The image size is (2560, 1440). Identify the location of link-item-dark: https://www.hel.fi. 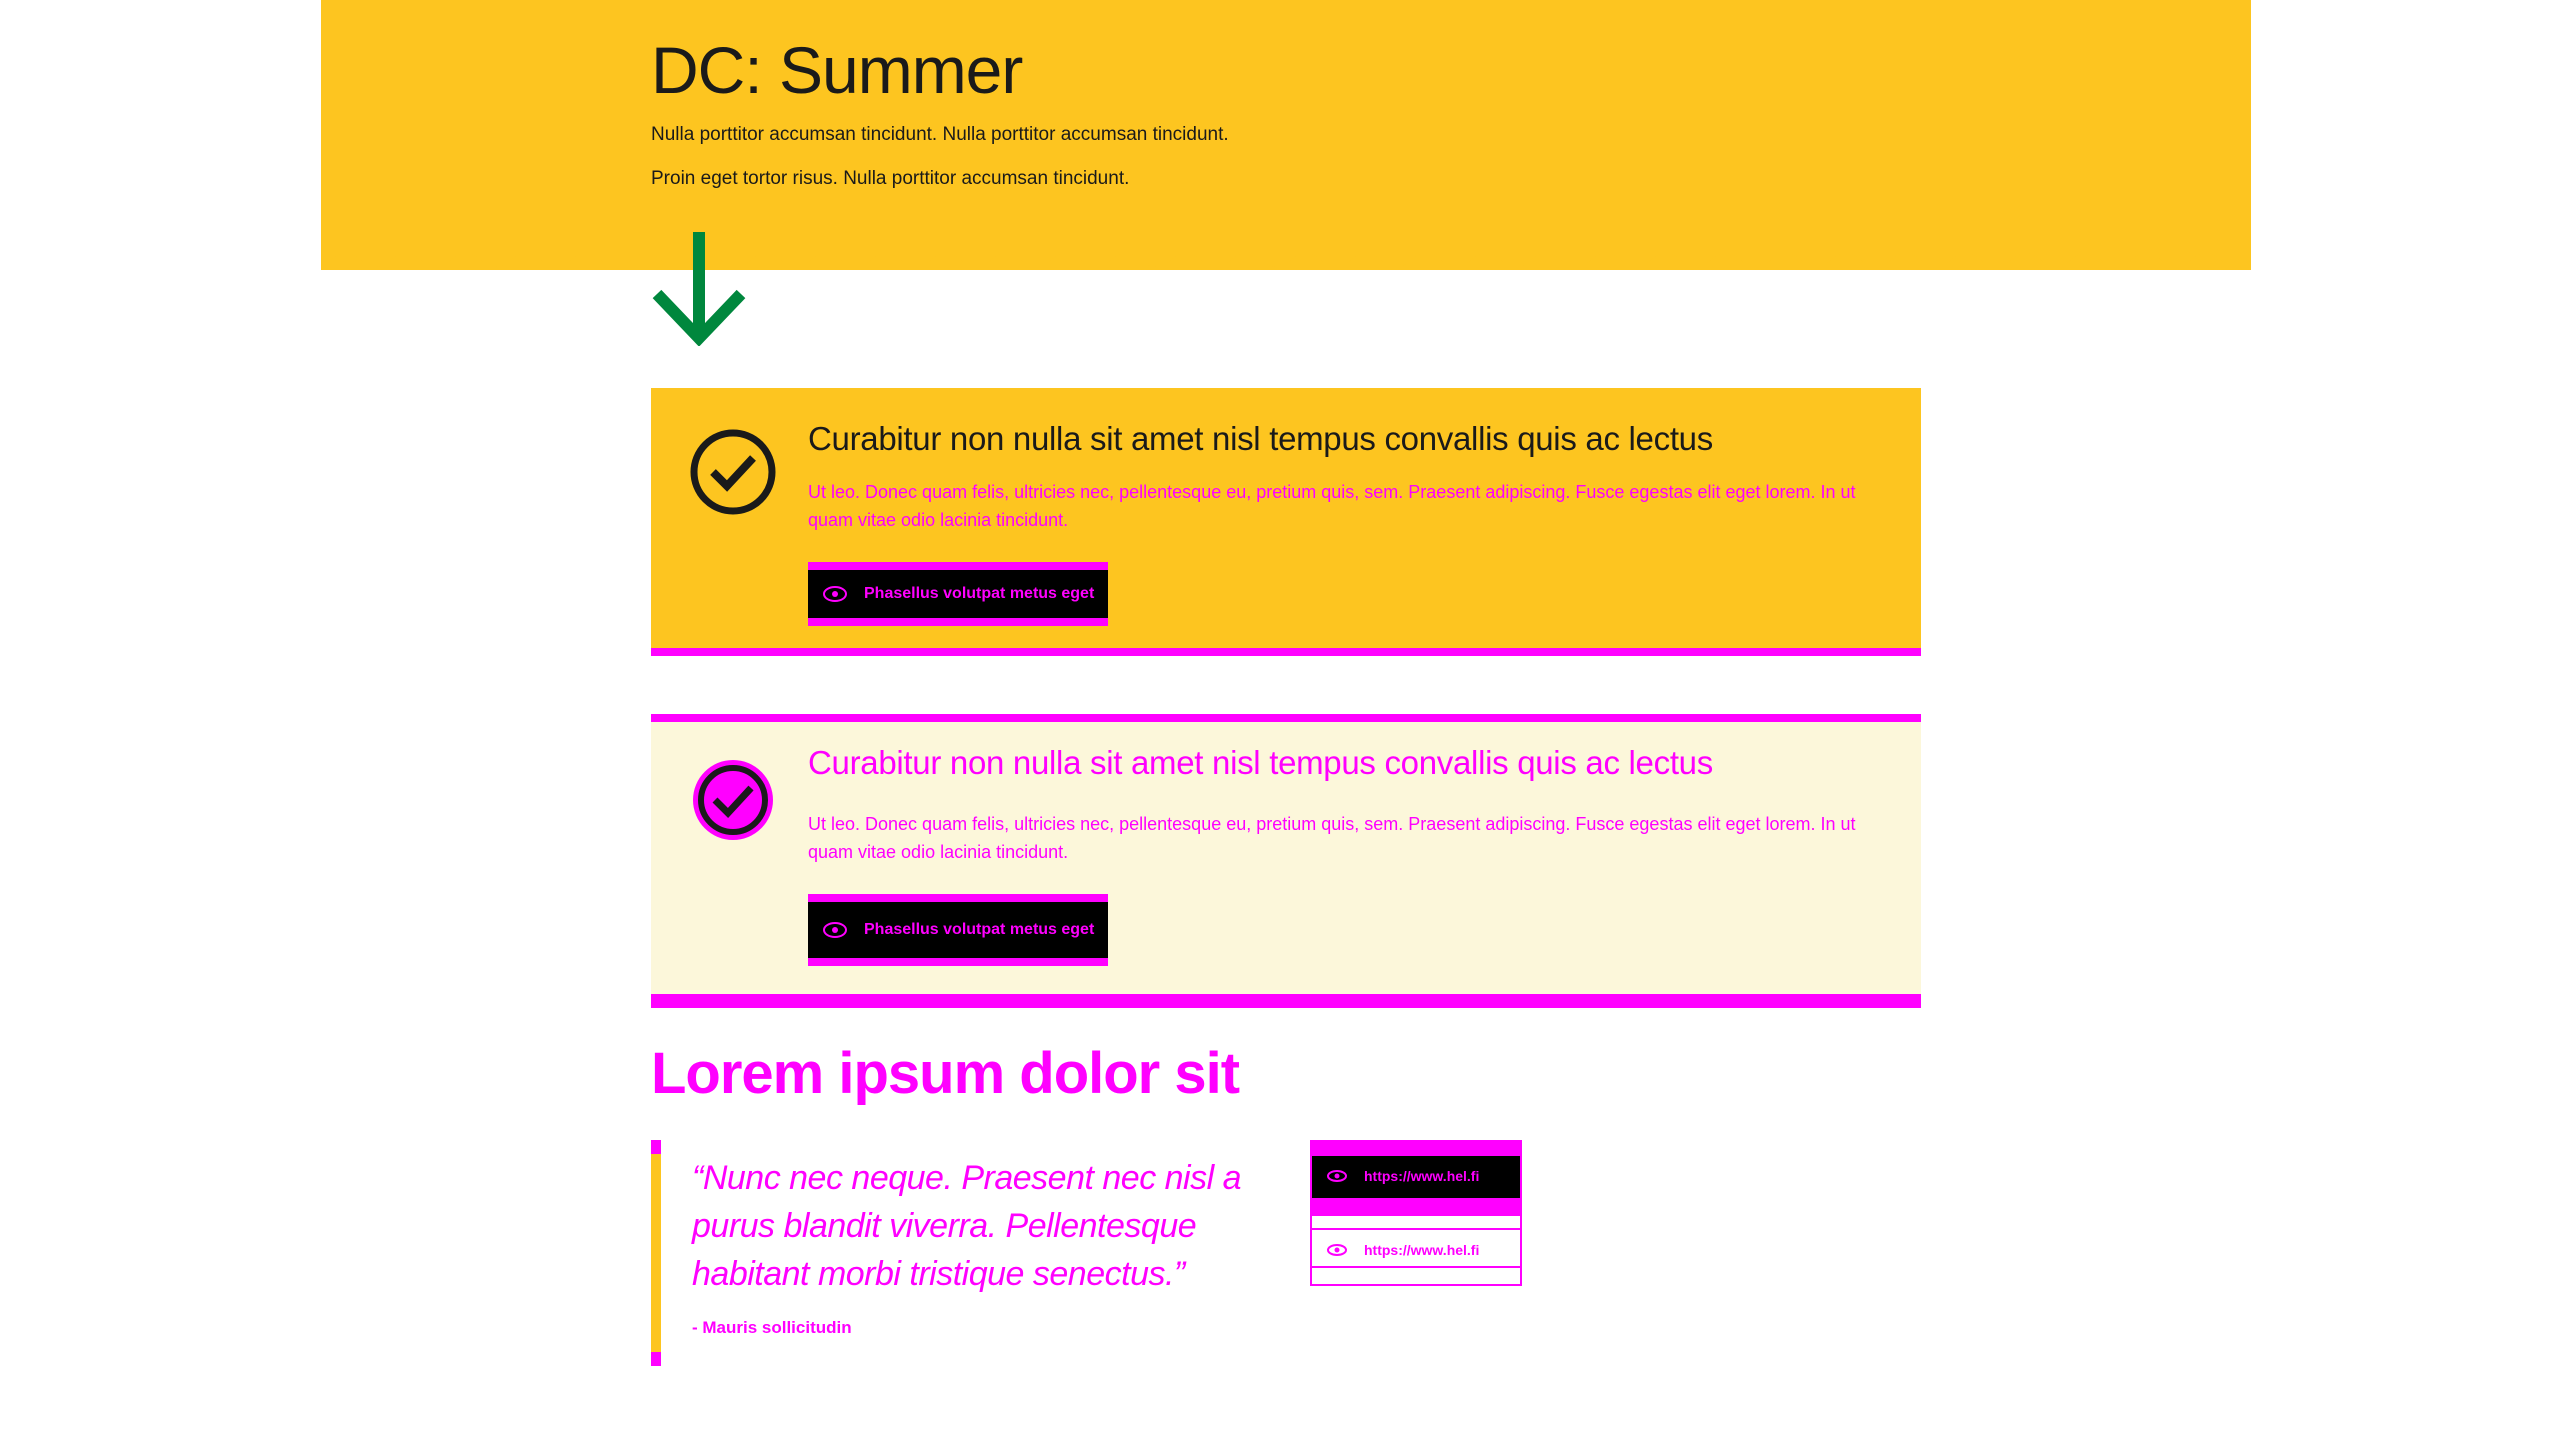
(1402, 1176).